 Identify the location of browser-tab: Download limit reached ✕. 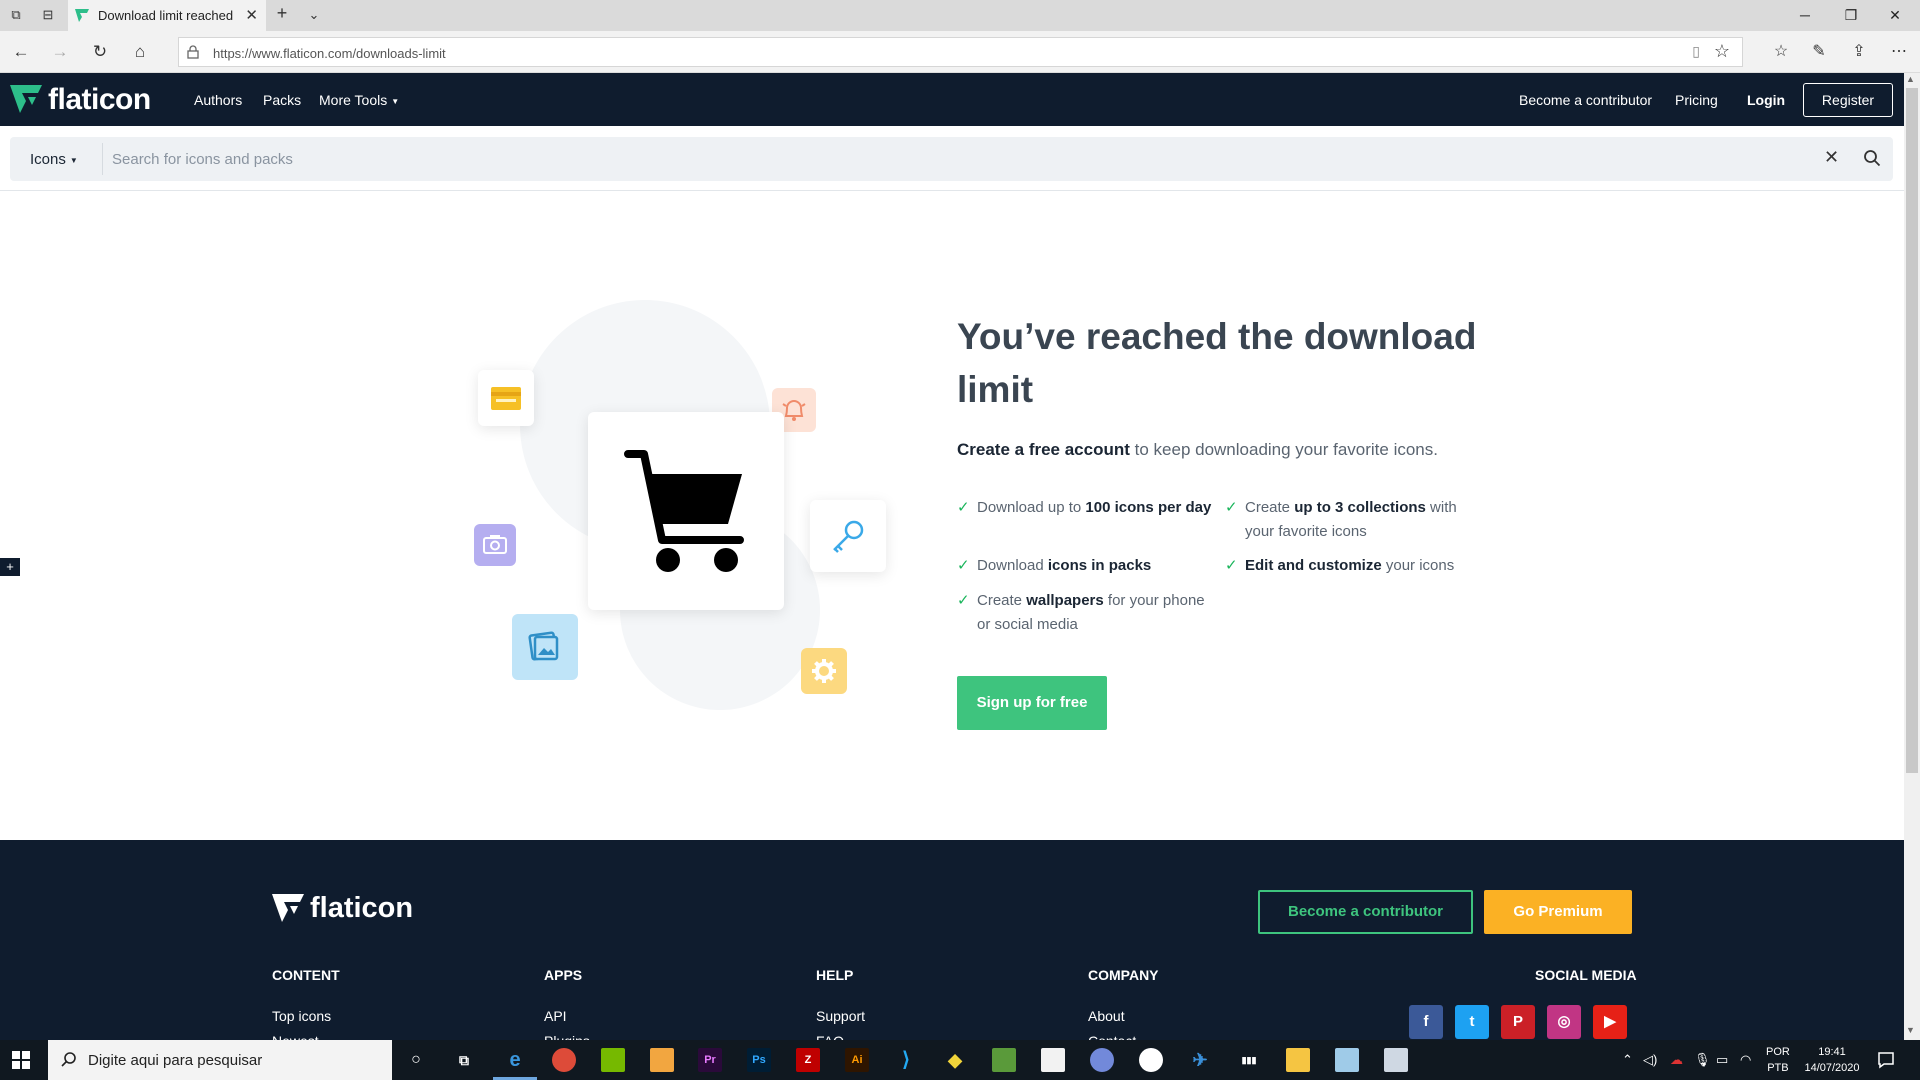
(167, 15).